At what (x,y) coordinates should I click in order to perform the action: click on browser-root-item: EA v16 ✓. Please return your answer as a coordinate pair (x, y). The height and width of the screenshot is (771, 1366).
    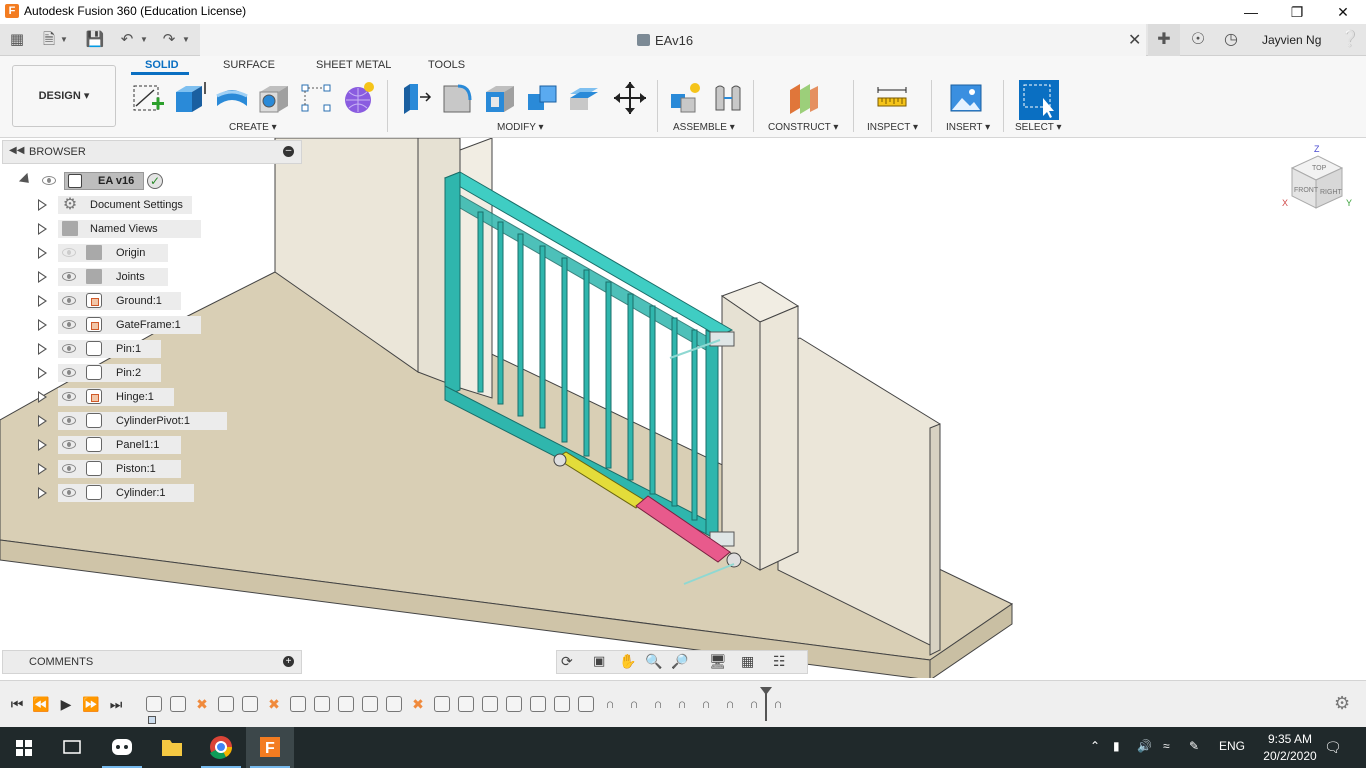
    Looking at the image, I should click on (150, 181).